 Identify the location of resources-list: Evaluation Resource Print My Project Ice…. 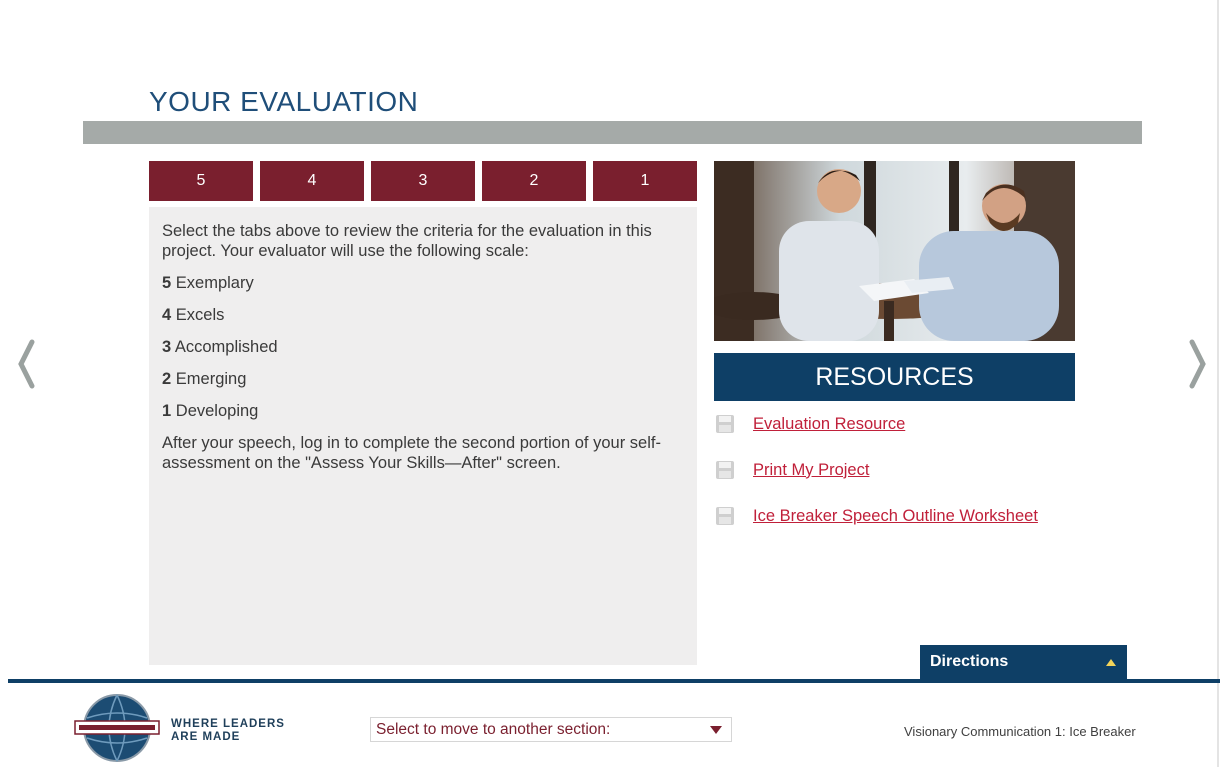
(924, 481).